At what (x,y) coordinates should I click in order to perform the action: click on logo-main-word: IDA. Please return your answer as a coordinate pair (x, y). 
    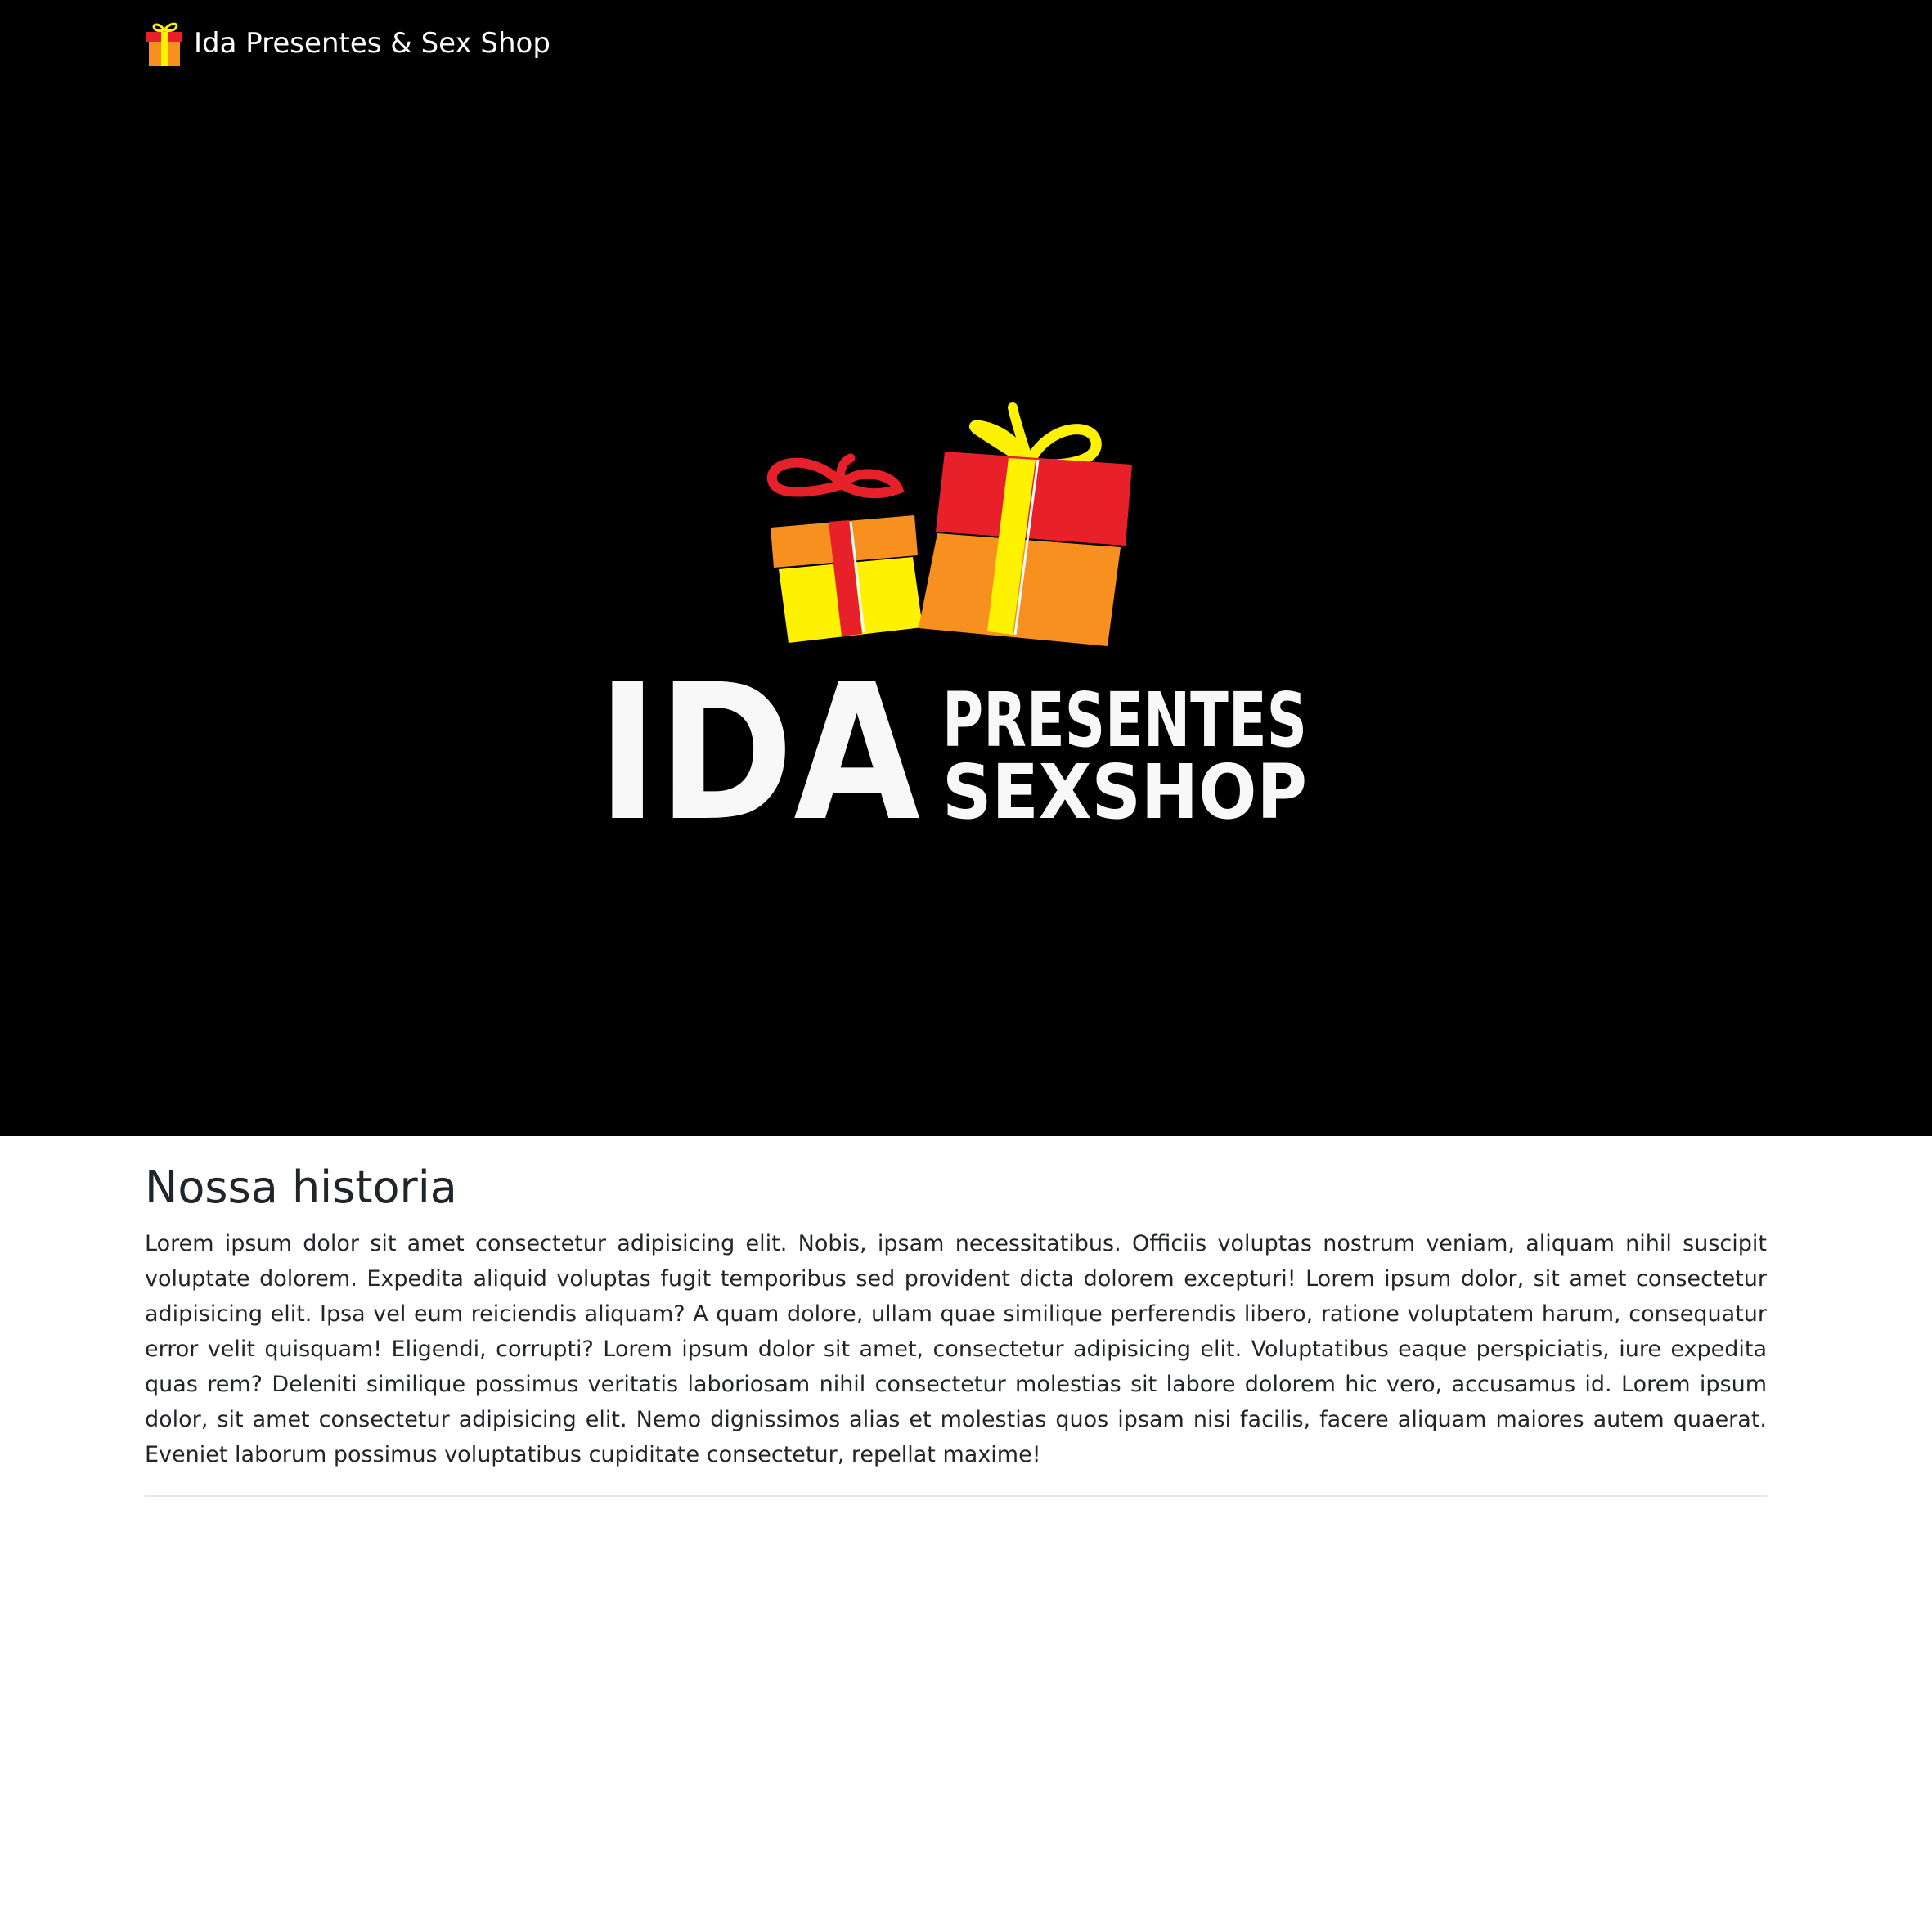
    Looking at the image, I should click on (759, 740).